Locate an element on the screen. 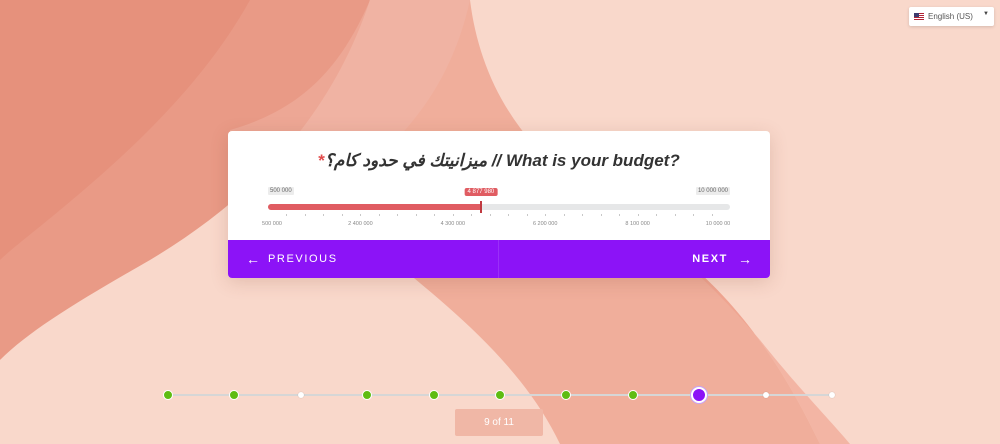 This screenshot has height=444, width=1000. navigation-bar: ← PREVIOUS NEXT → is located at coordinates (499, 259).